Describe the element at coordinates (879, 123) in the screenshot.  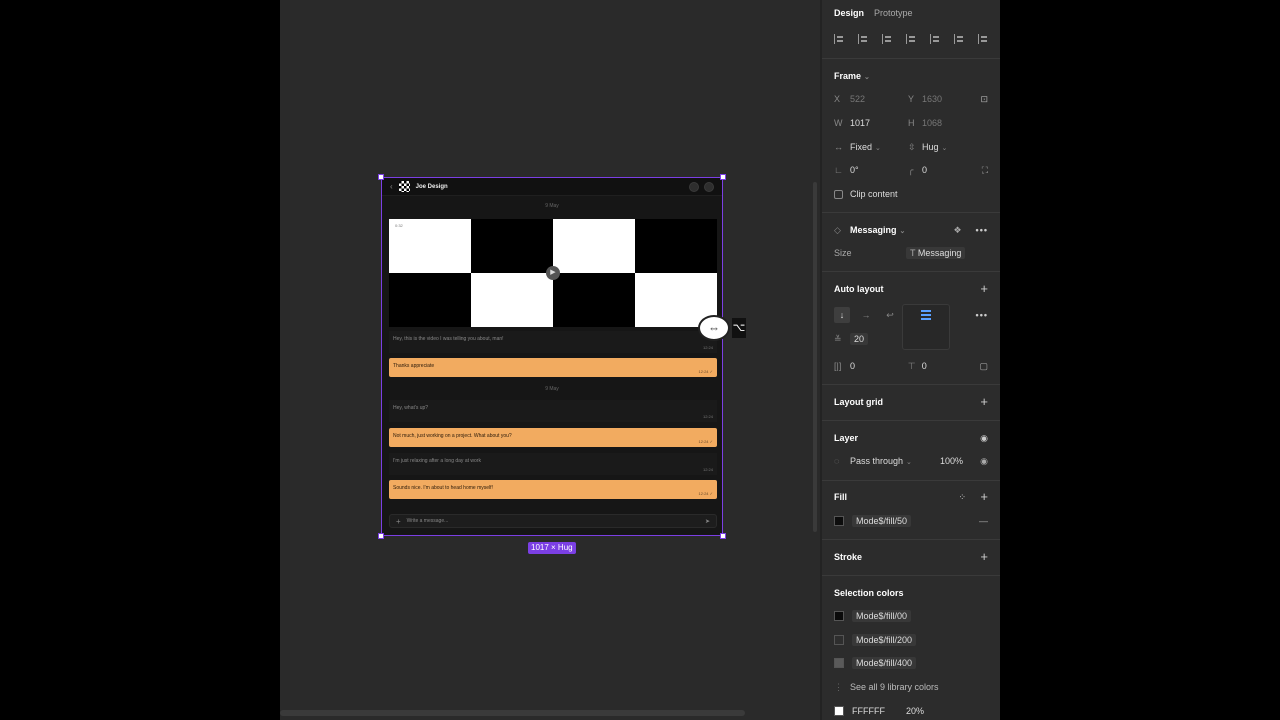
I see `width-field: 1017` at that location.